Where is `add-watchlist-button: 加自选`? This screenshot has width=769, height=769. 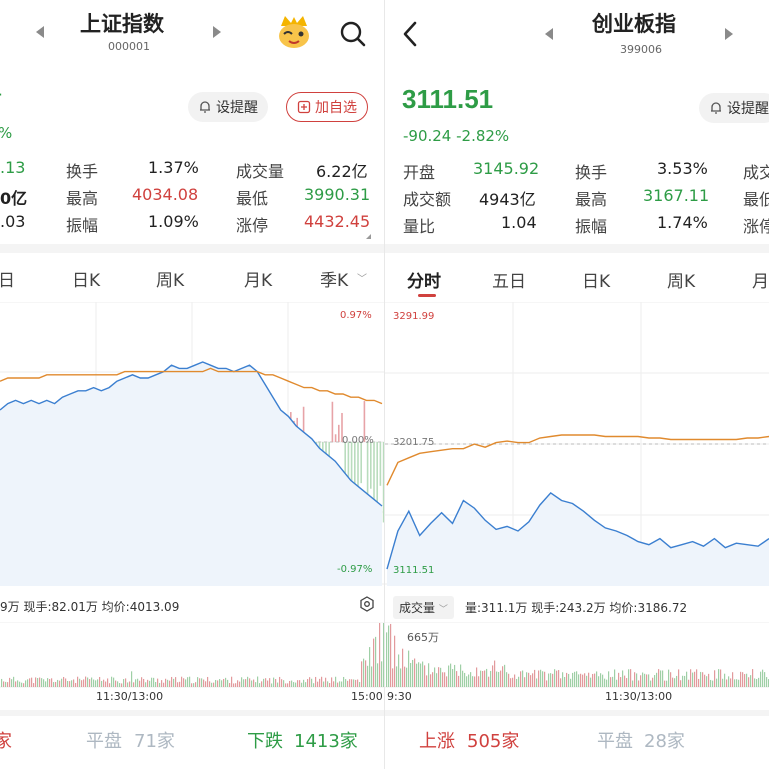
add-watchlist-button: 加自选 is located at coordinates (327, 107).